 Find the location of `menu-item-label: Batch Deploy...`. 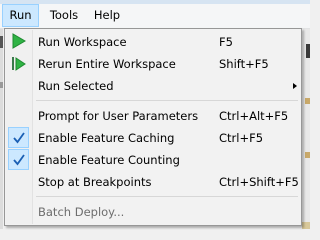

menu-item-label: Batch Deploy... is located at coordinates (81, 212).